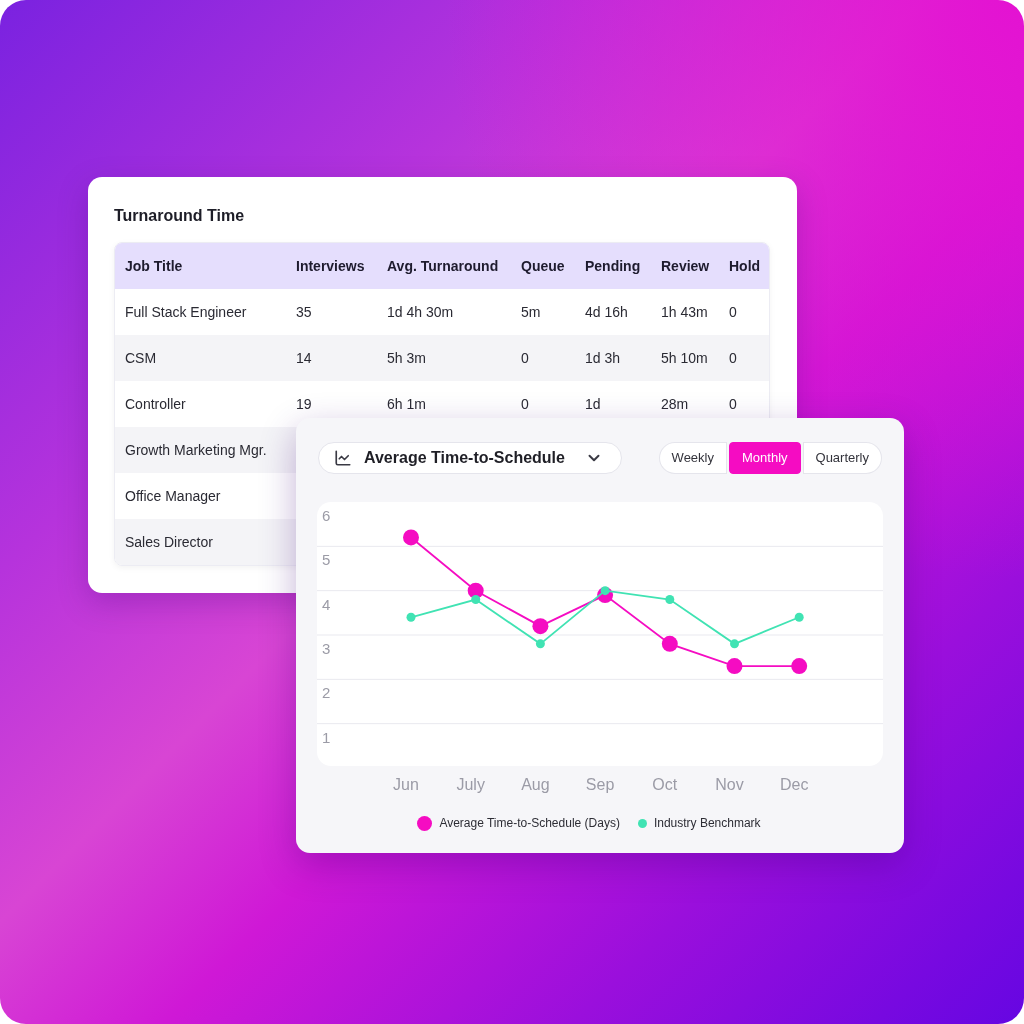  I want to click on column-header: Interviews, so click(331, 266).